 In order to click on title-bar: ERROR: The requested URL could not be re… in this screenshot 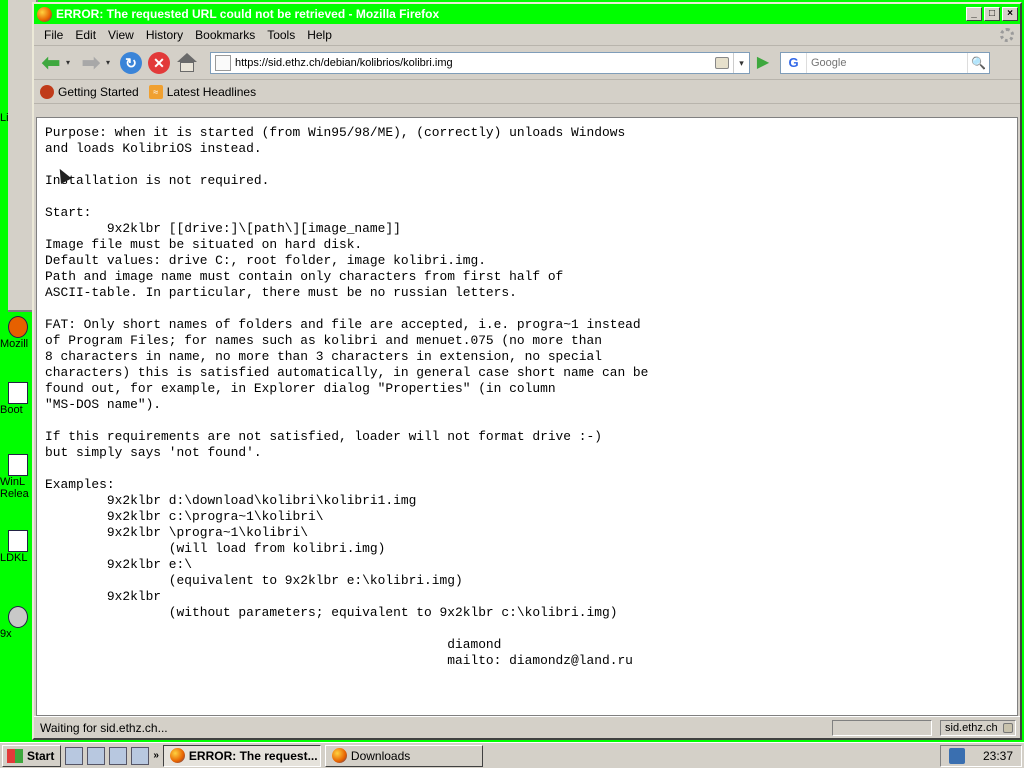, I will do `click(527, 14)`.